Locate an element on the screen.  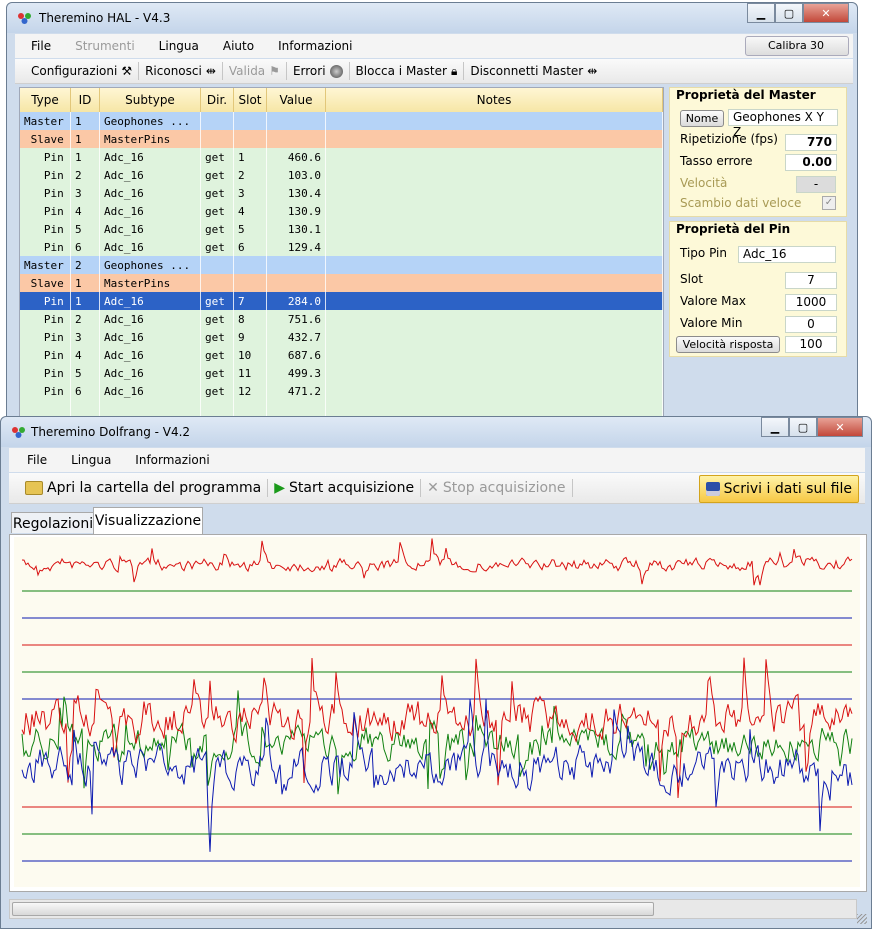
velocita-risposta-field: 100 is located at coordinates (811, 344).